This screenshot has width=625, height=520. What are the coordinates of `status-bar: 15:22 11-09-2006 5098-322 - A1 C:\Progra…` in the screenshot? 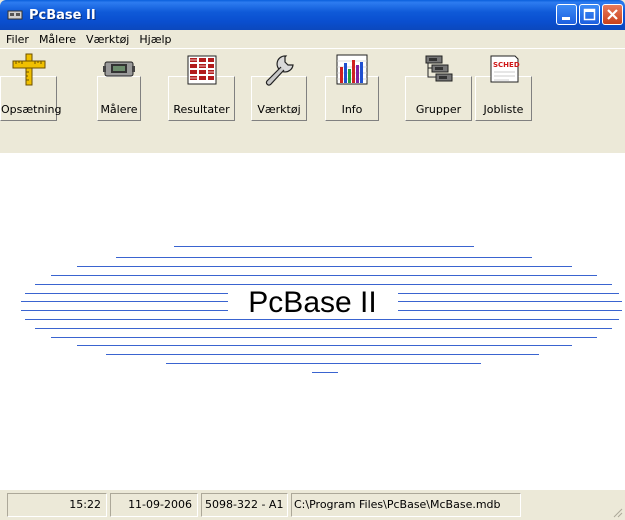 It's located at (312, 505).